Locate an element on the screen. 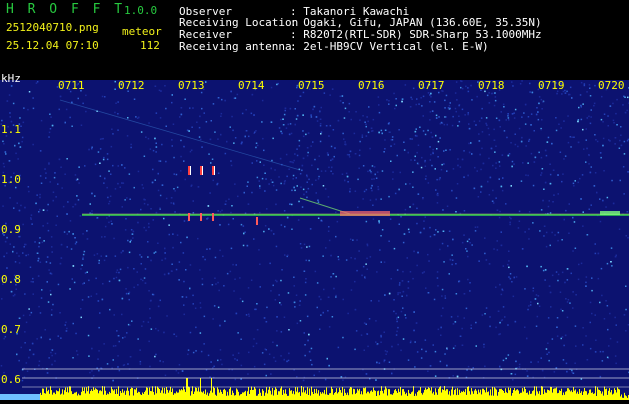  filename-label: 2512040710.png is located at coordinates (52, 28).